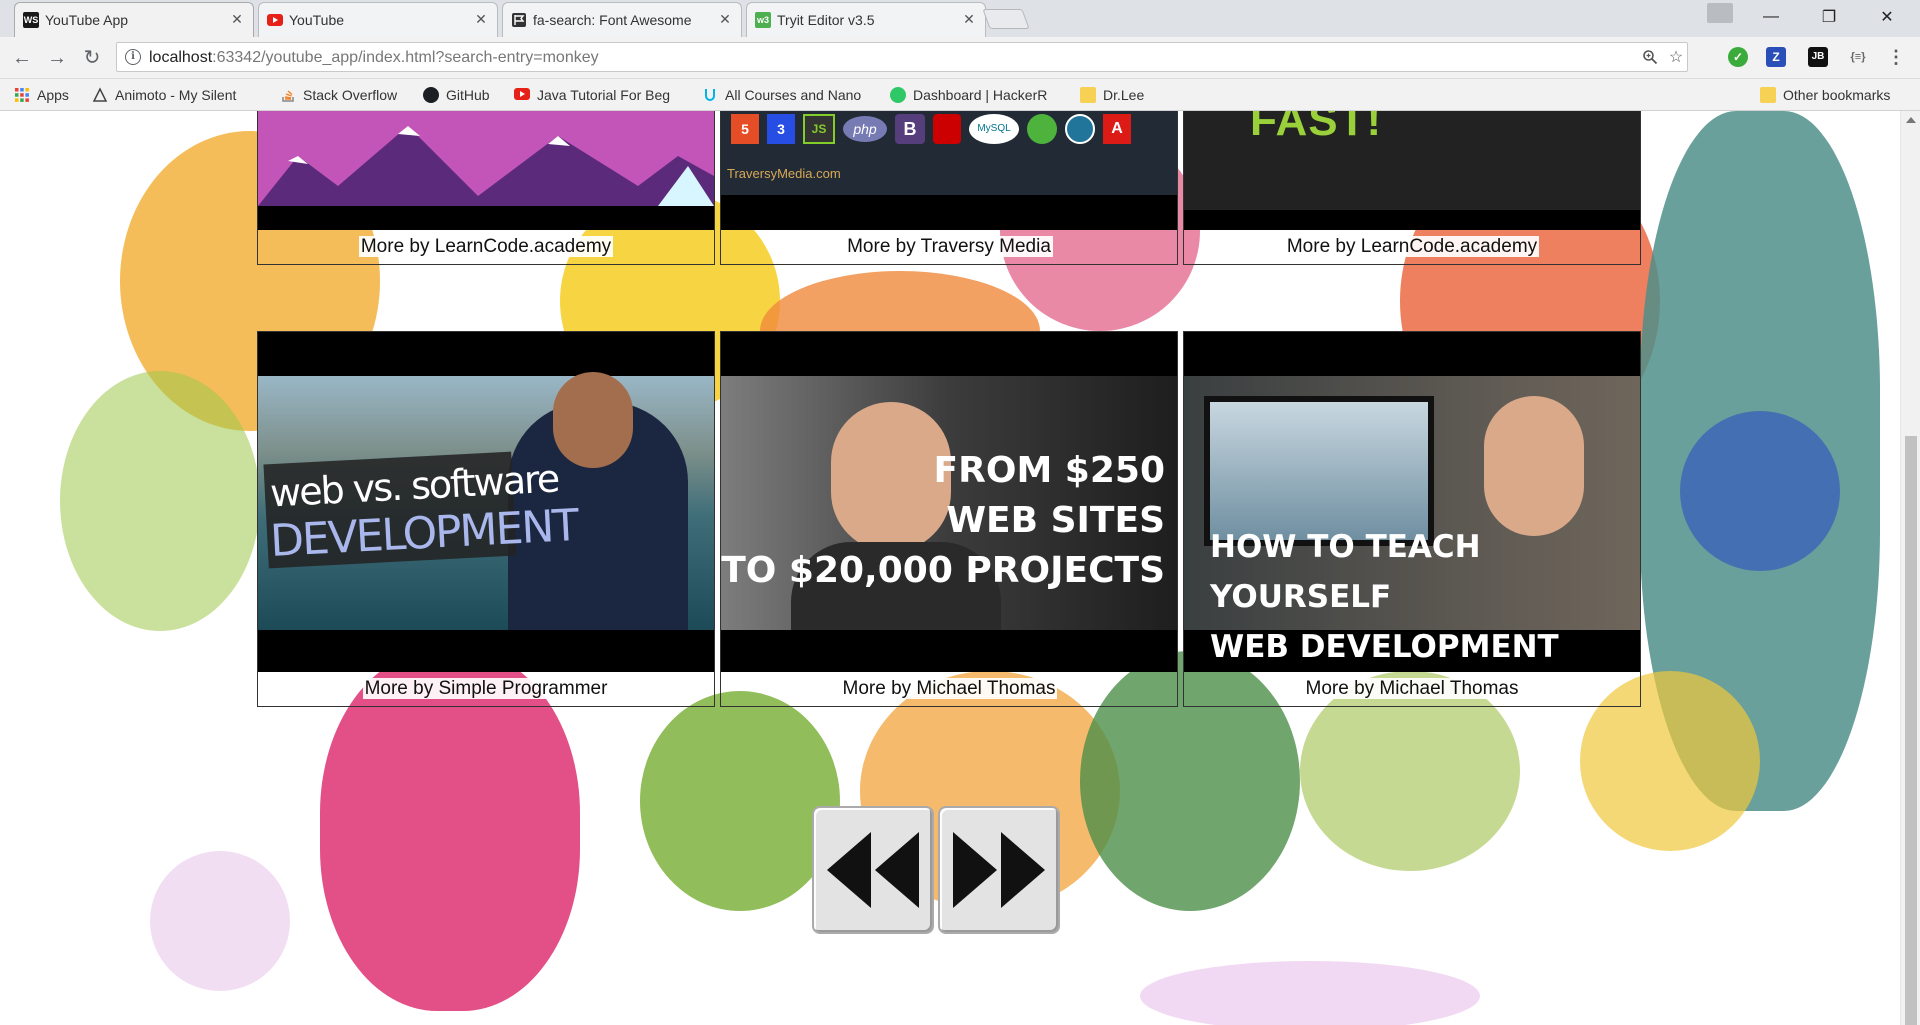  What do you see at coordinates (133, 57) in the screenshot?
I see `info-icon: i` at bounding box center [133, 57].